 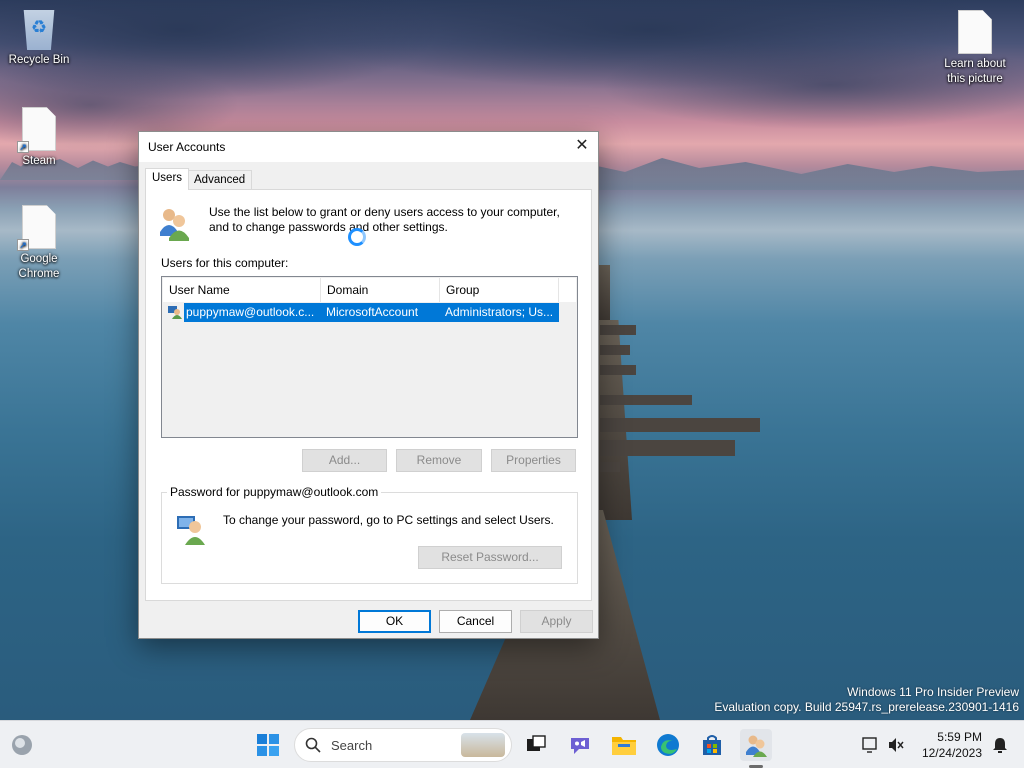 I want to click on widgets-icon, so click(x=22, y=745).